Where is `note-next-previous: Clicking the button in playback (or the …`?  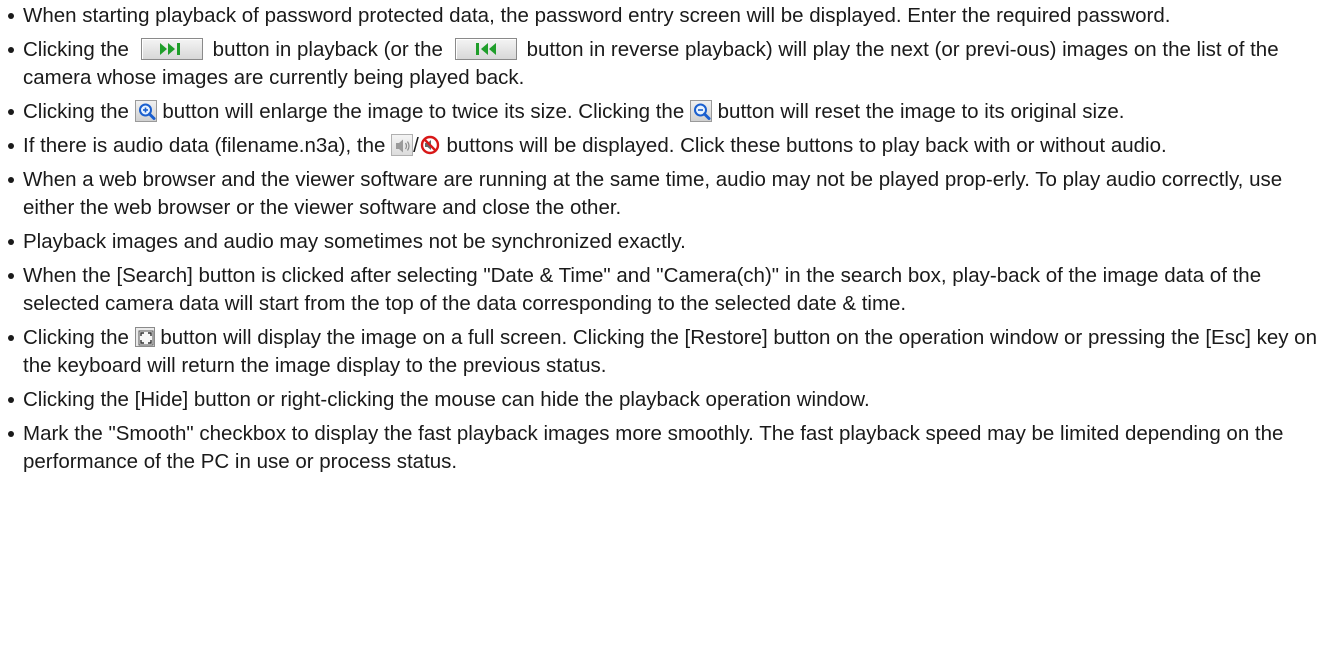
note-next-previous: Clicking the button in playback (or the … is located at coordinates (663, 64).